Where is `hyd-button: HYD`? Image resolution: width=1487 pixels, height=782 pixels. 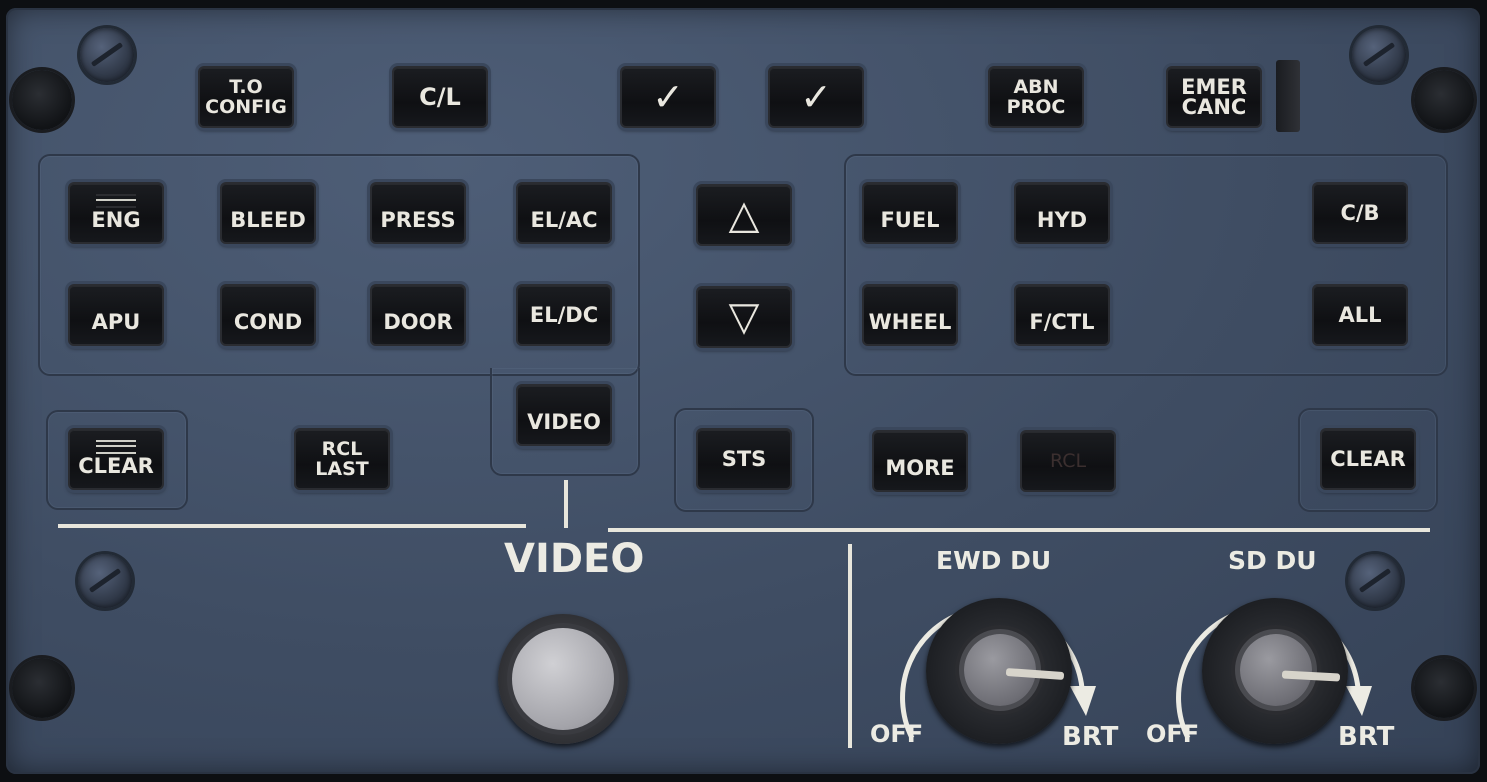
hyd-button: HYD is located at coordinates (1062, 213).